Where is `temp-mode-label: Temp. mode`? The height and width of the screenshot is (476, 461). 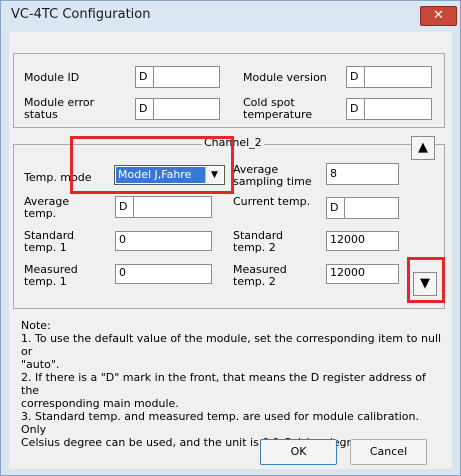 temp-mode-label: Temp. mode is located at coordinates (58, 177).